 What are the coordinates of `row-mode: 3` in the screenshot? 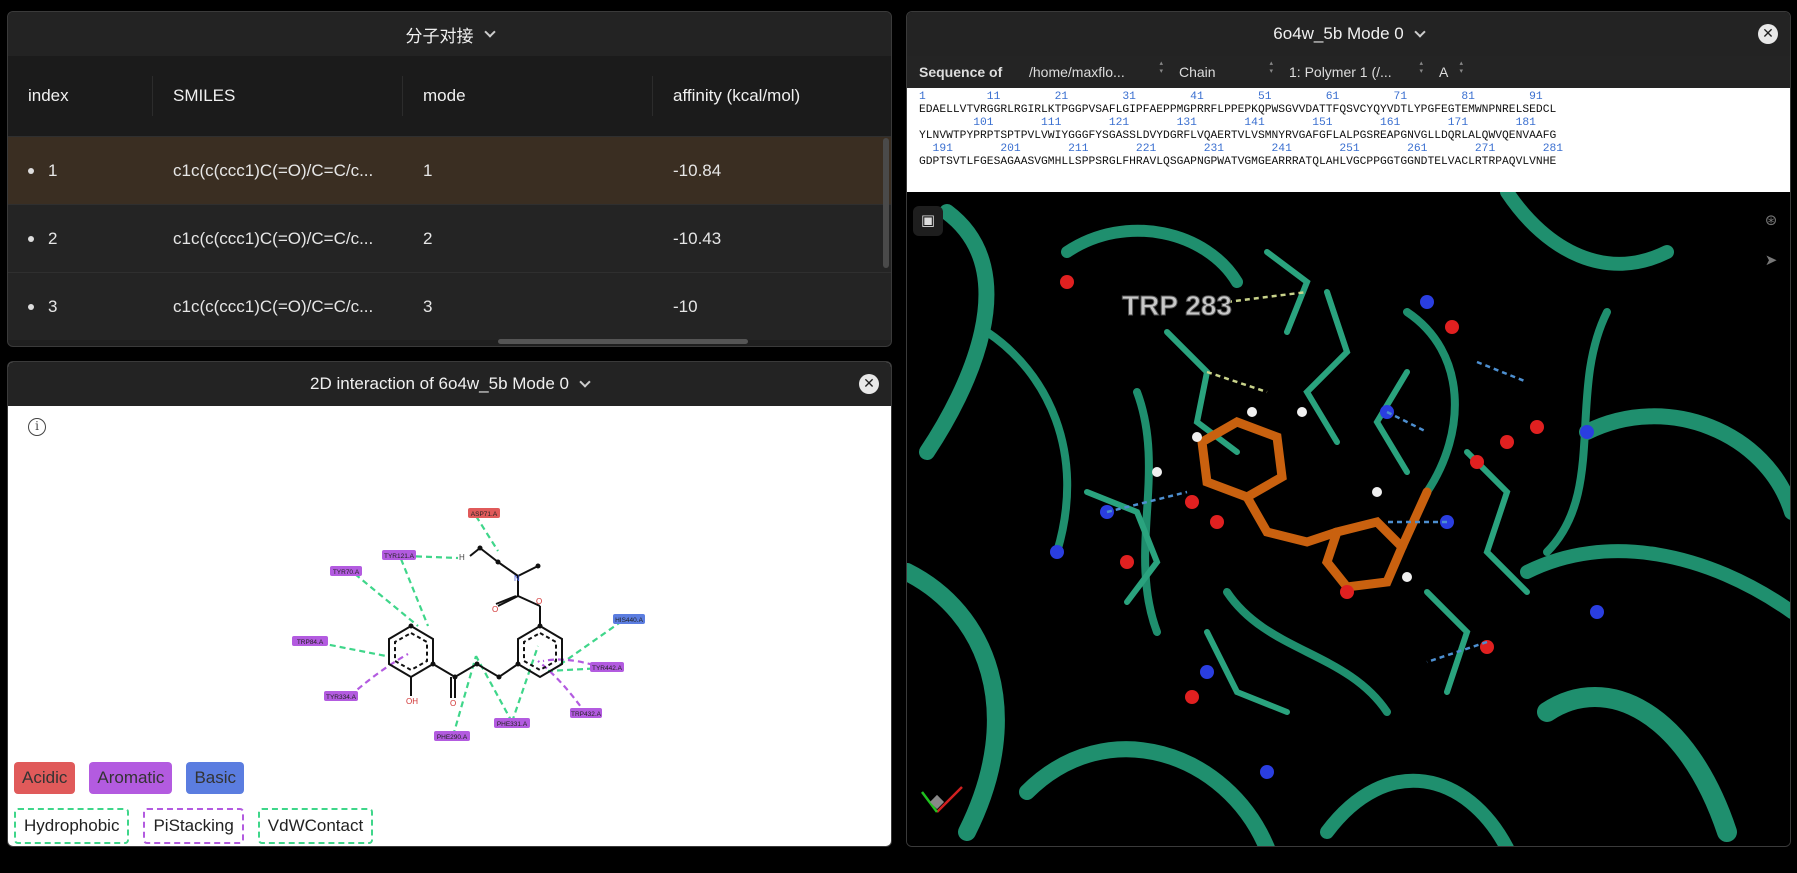 It's located at (428, 306).